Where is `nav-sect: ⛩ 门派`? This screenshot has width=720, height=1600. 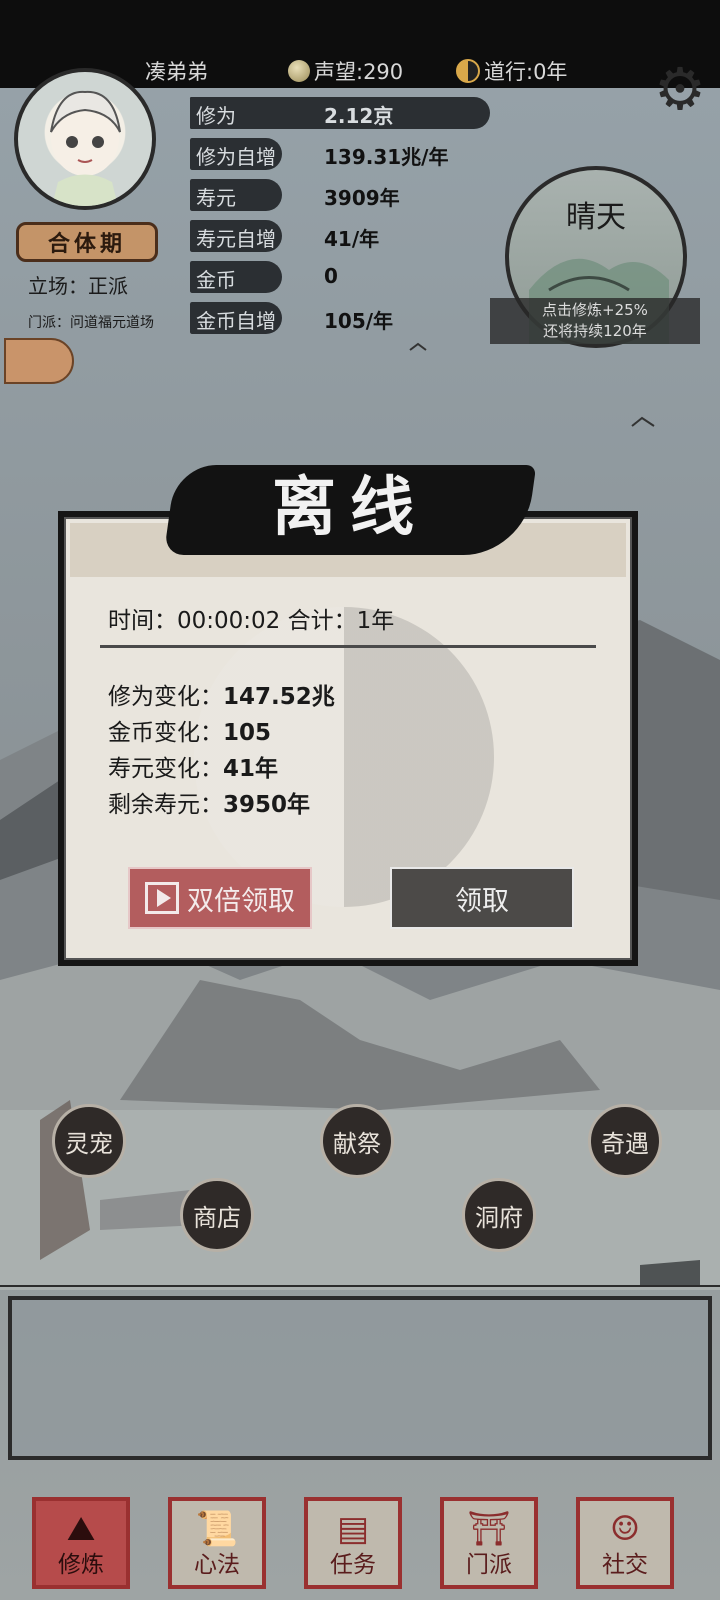
nav-sect: ⛩ 门派 is located at coordinates (489, 1543).